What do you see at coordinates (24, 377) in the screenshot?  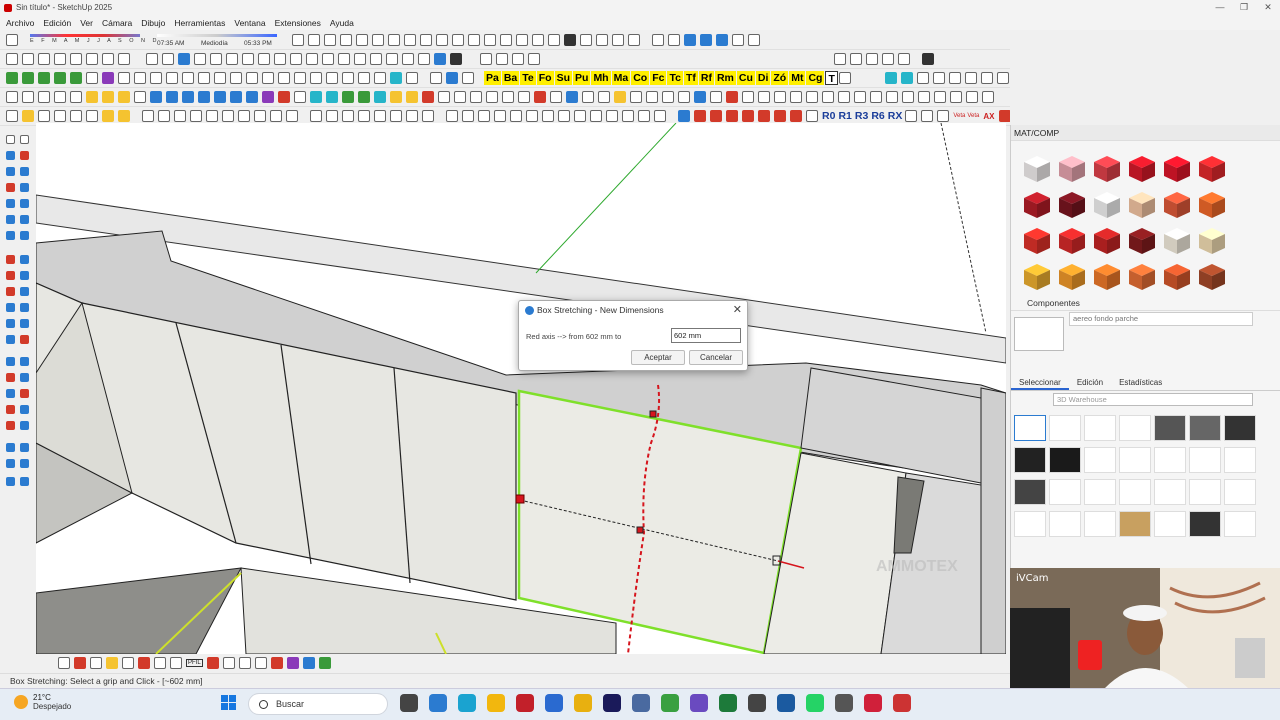 I see `zoom-window-icon` at bounding box center [24, 377].